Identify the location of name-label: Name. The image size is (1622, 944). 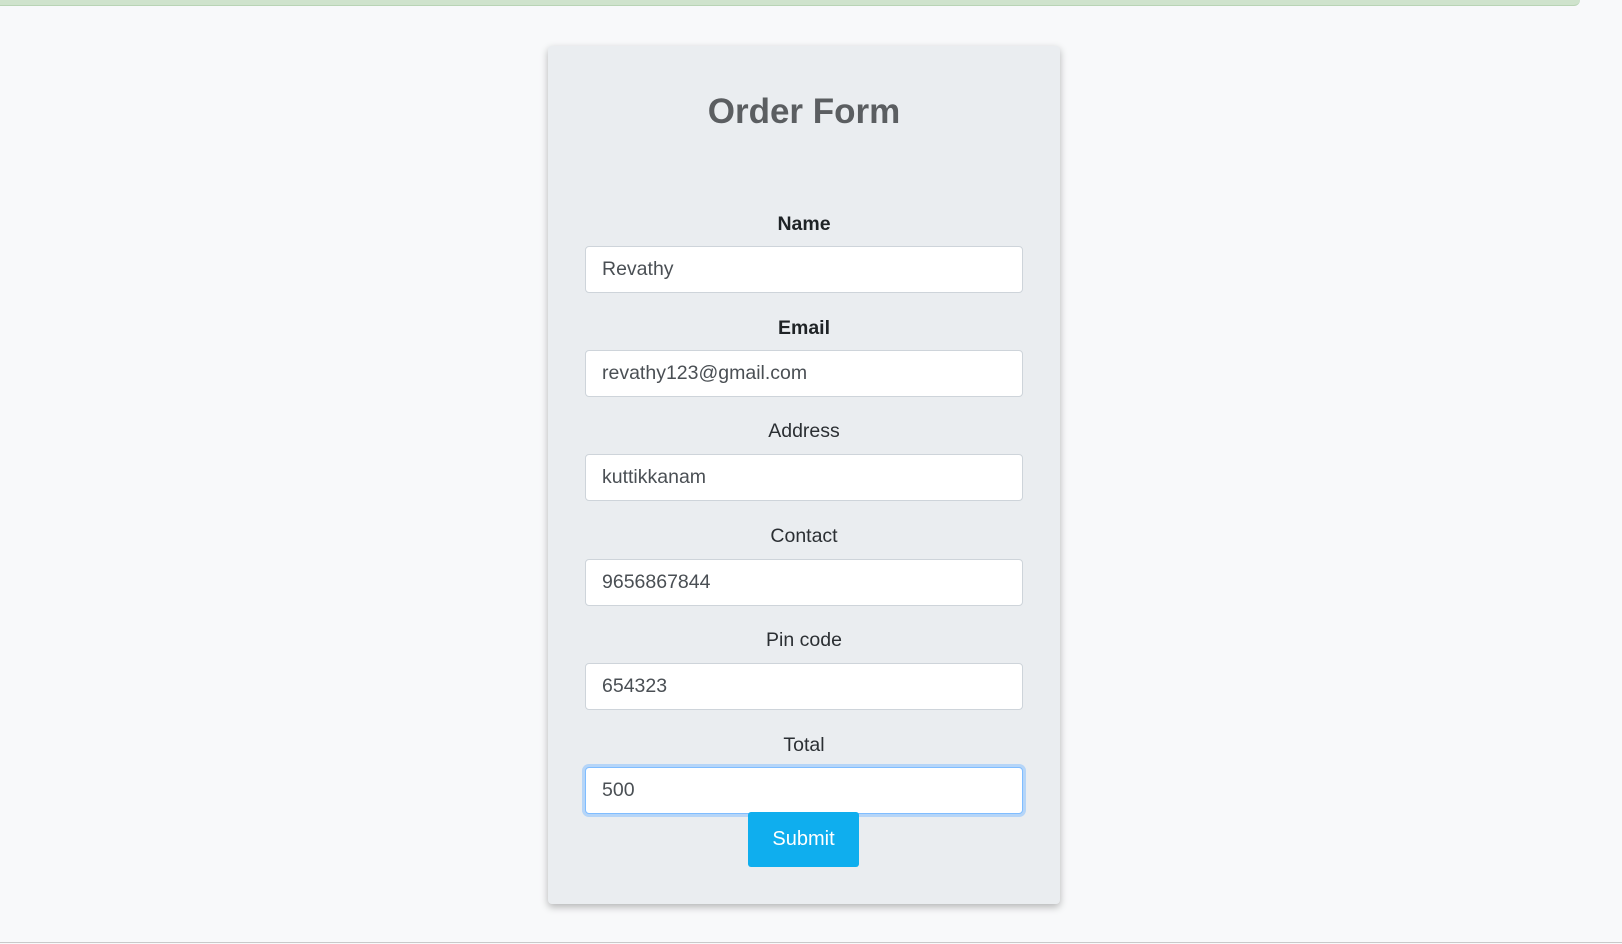
(804, 224).